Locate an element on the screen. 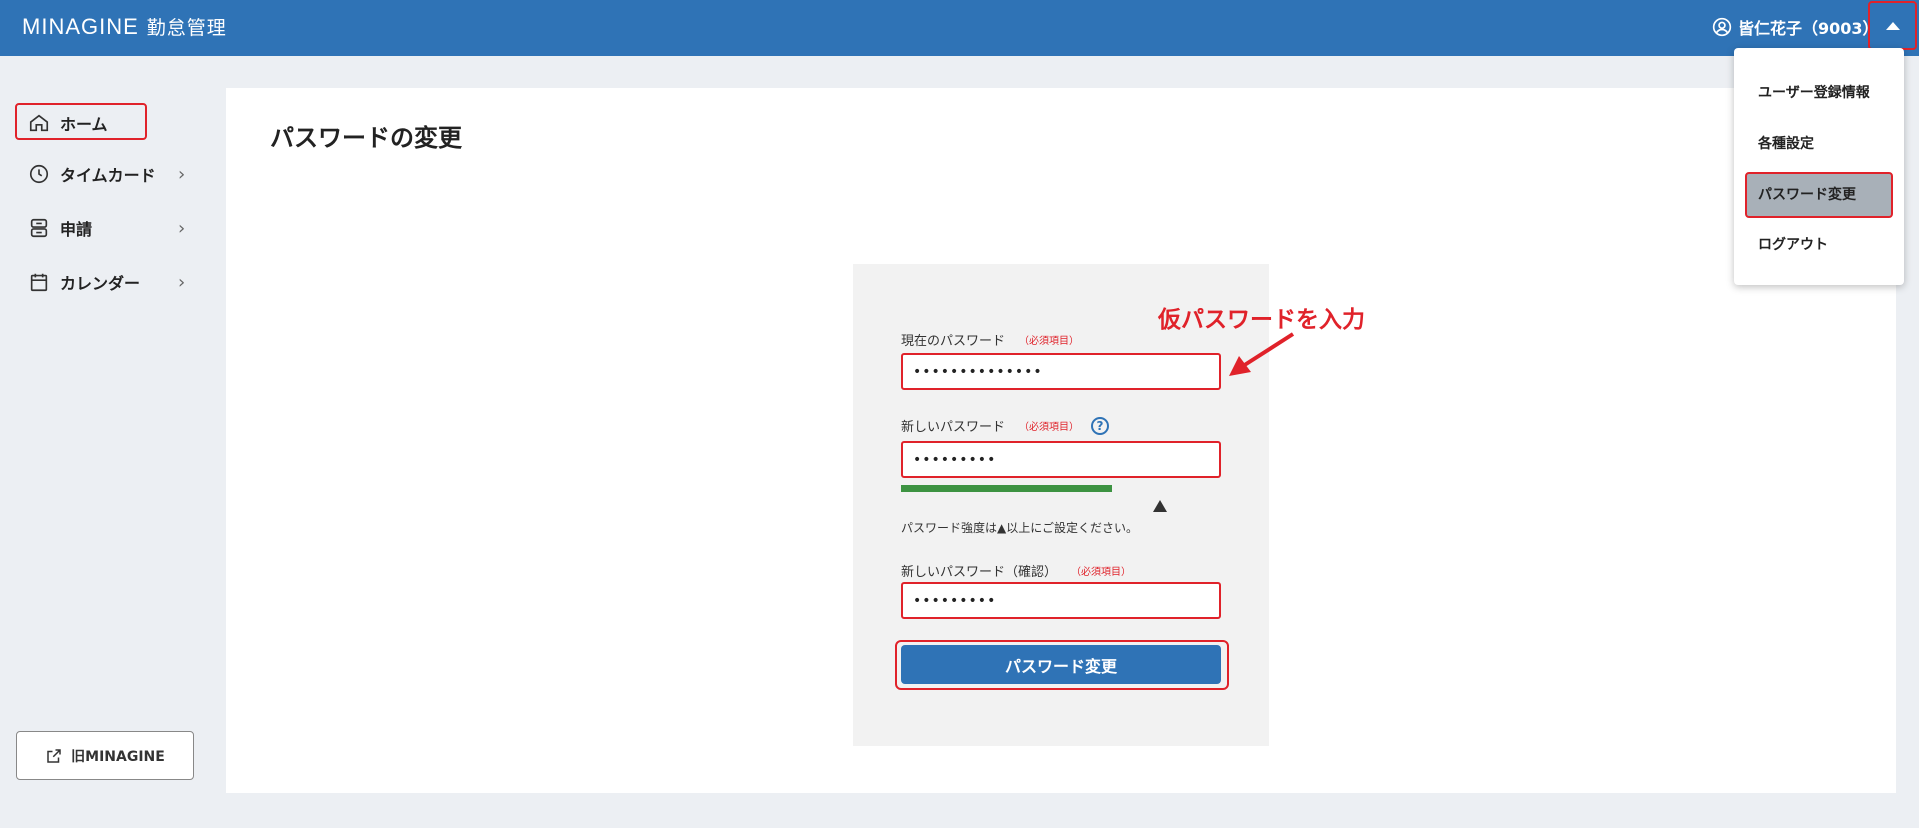  inbox-icon is located at coordinates (39, 228).